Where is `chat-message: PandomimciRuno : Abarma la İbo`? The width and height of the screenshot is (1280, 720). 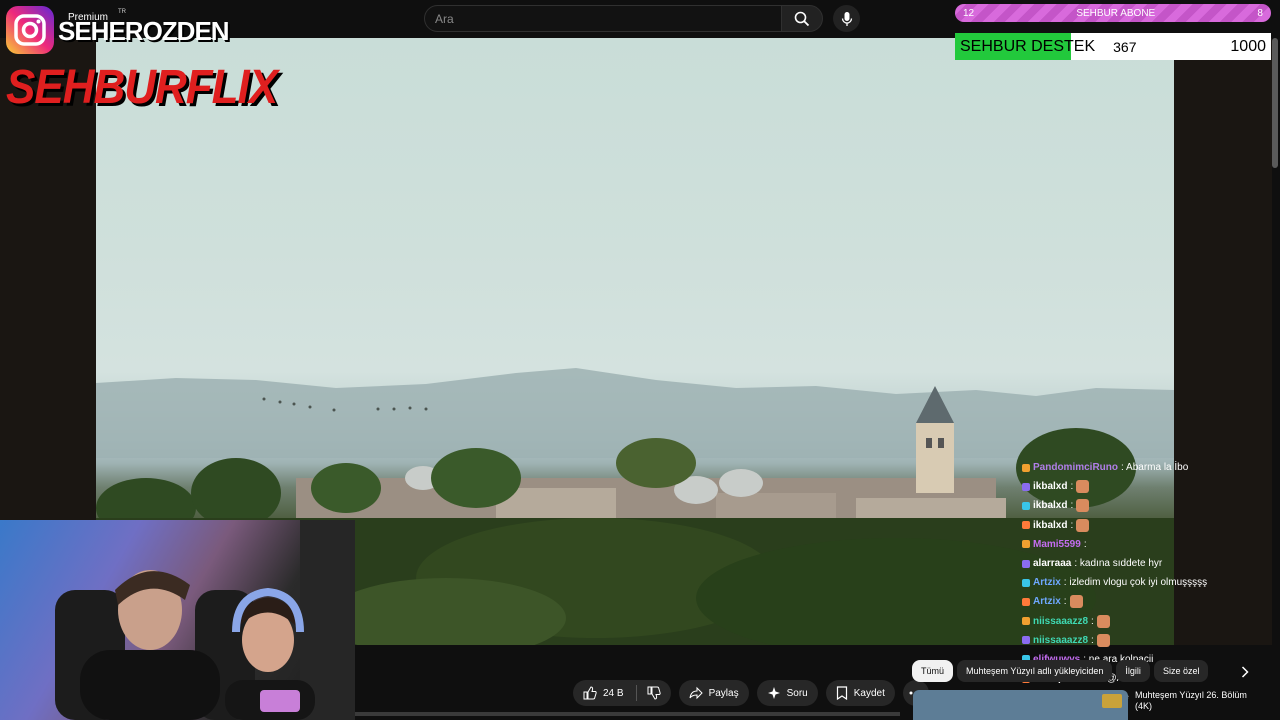
chat-message: PandomimciRuno : Abarma la İbo is located at coordinates (1147, 467).